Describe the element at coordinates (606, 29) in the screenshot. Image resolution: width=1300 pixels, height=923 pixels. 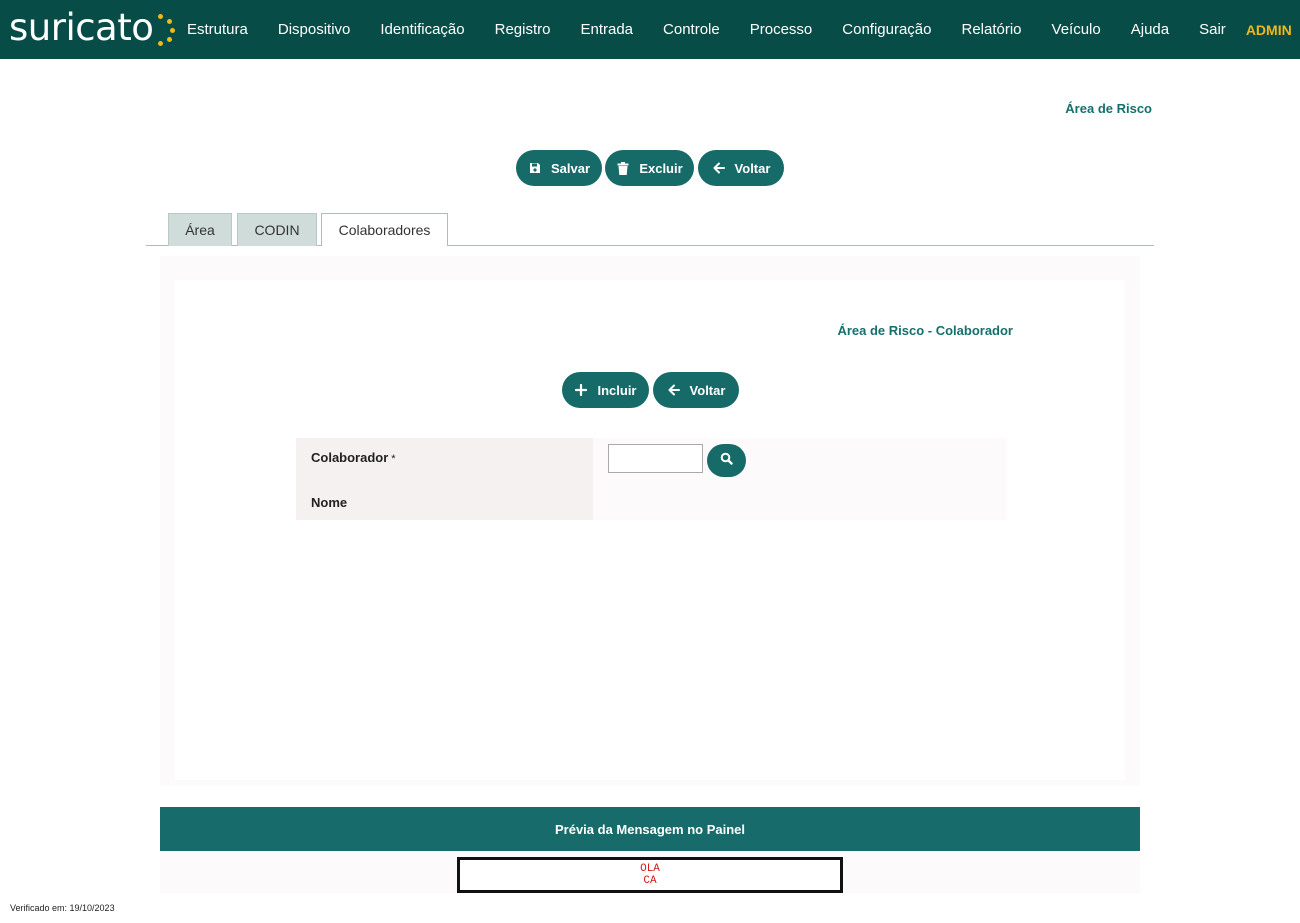
I see `nav-entrada: Entrada` at that location.